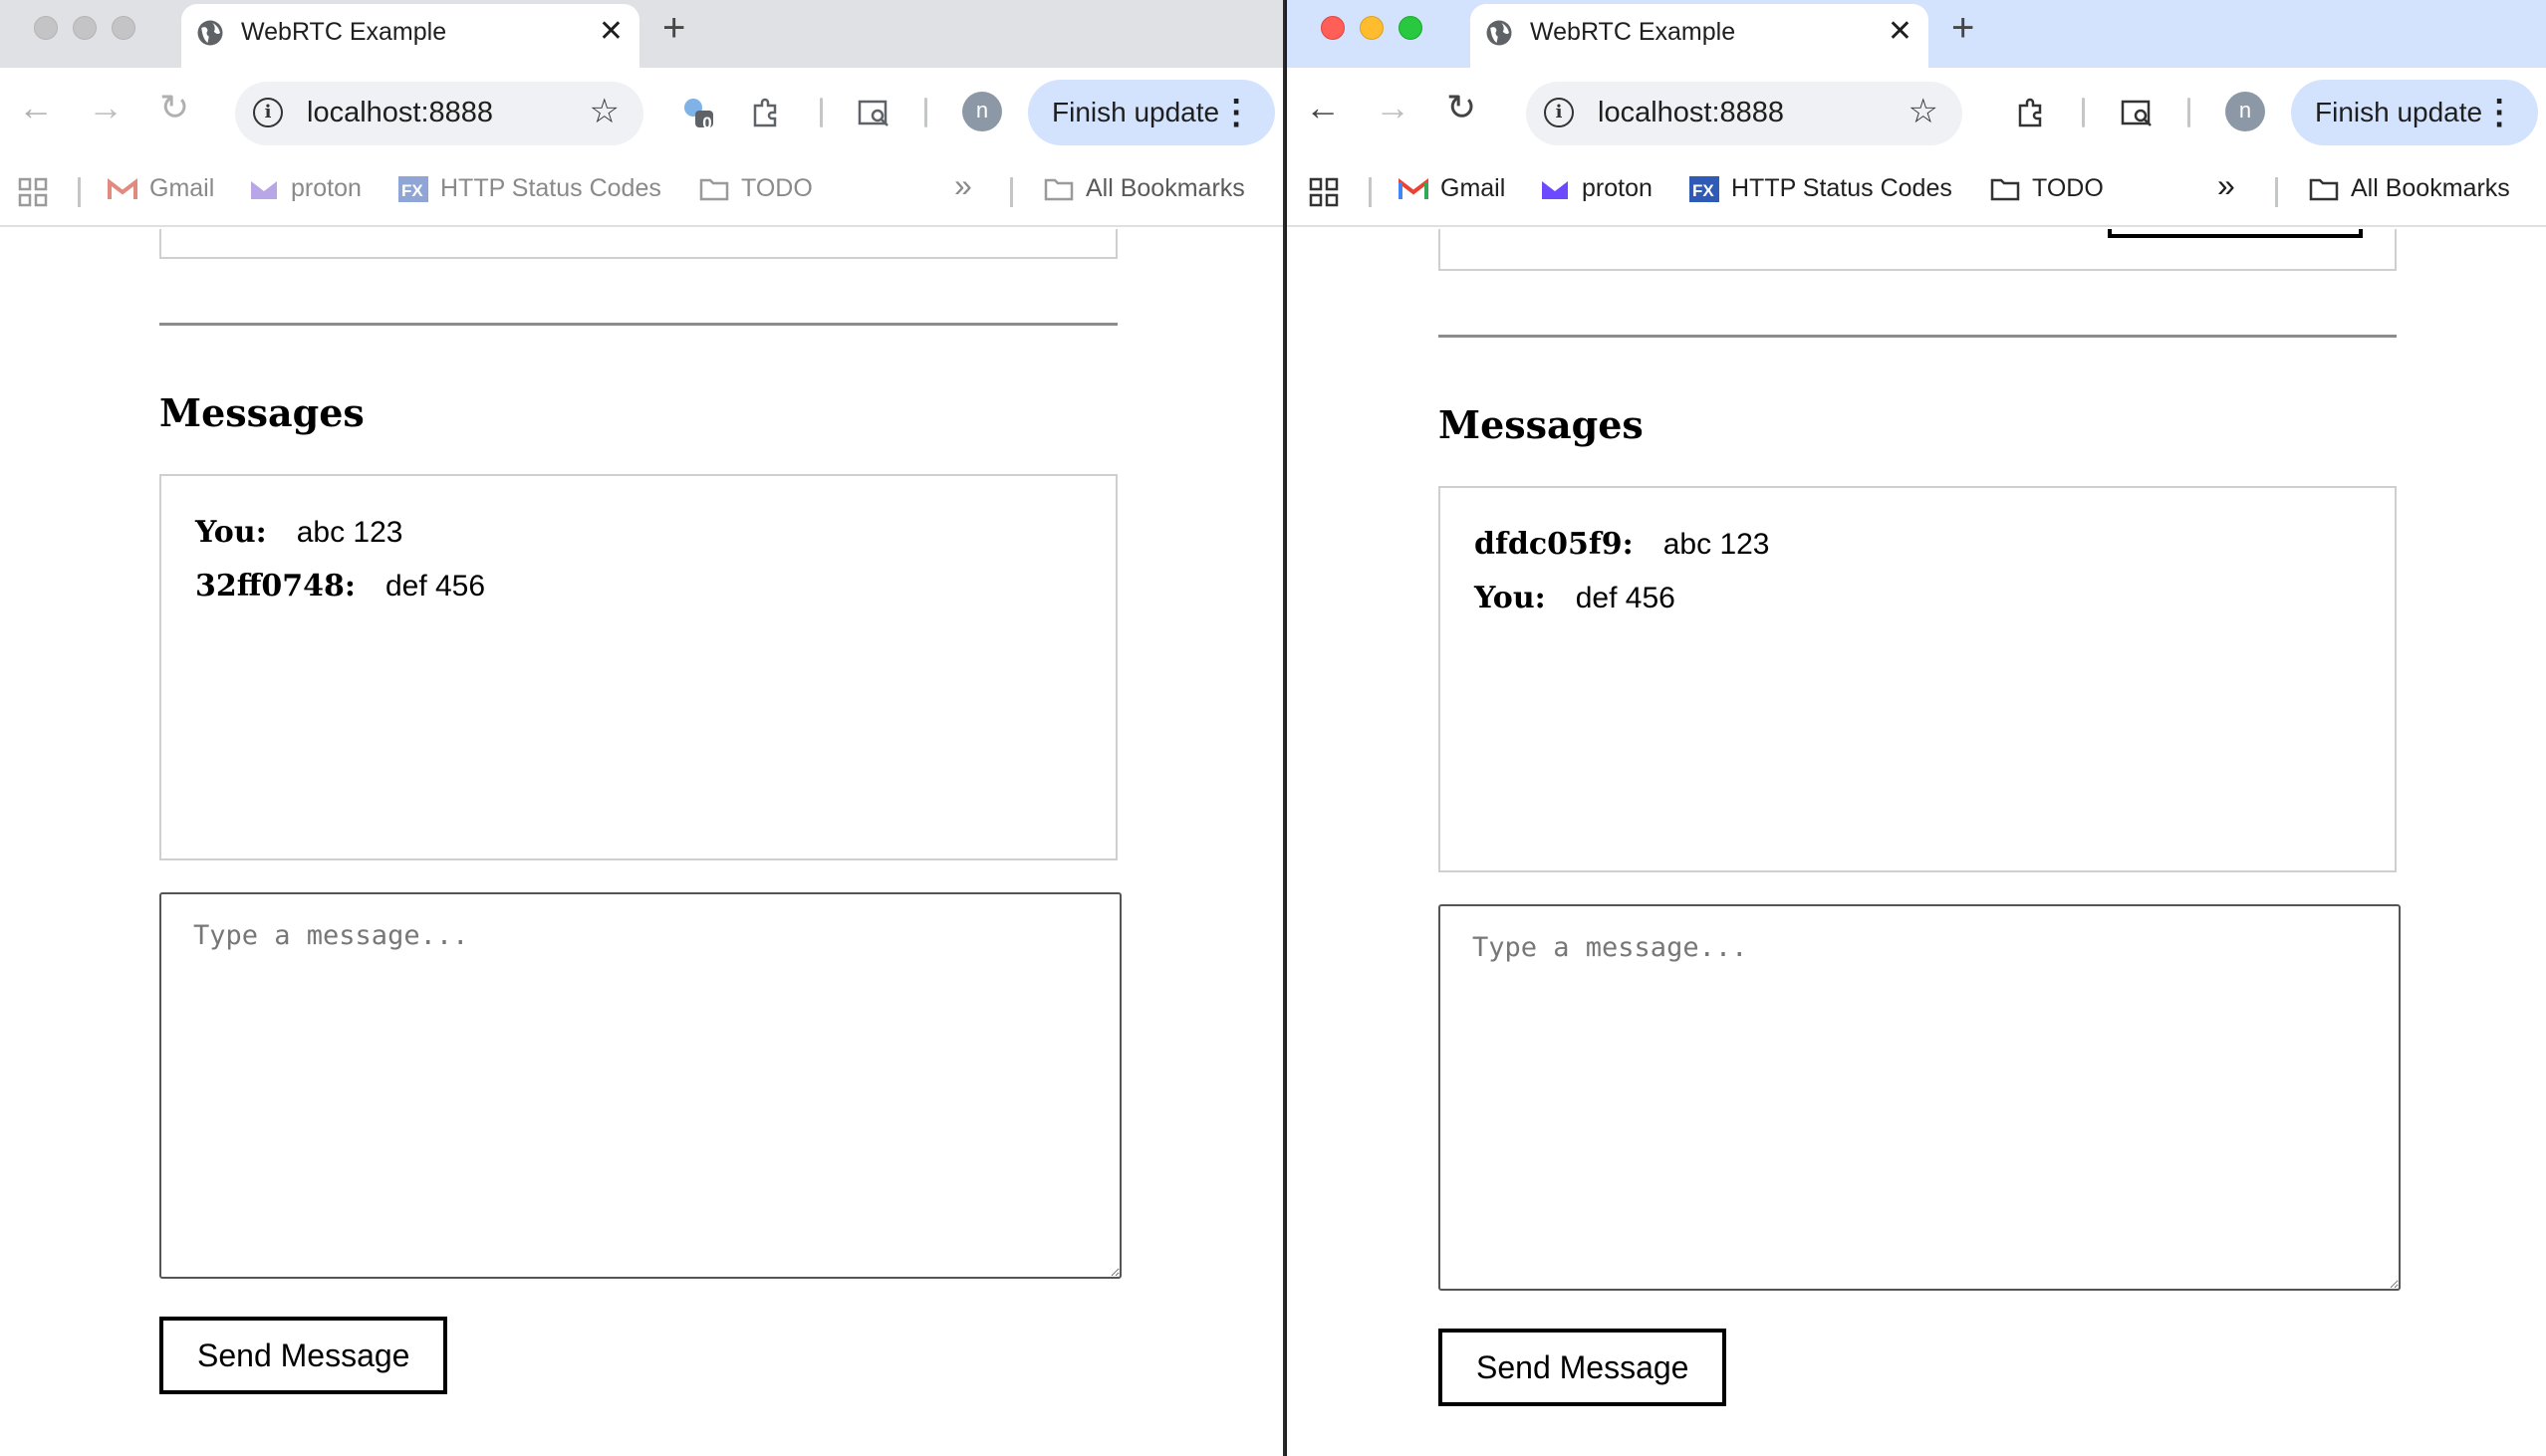 This screenshot has height=1456, width=2546. Describe the element at coordinates (344, 32) in the screenshot. I see `tab-title: WebRTC Example` at that location.